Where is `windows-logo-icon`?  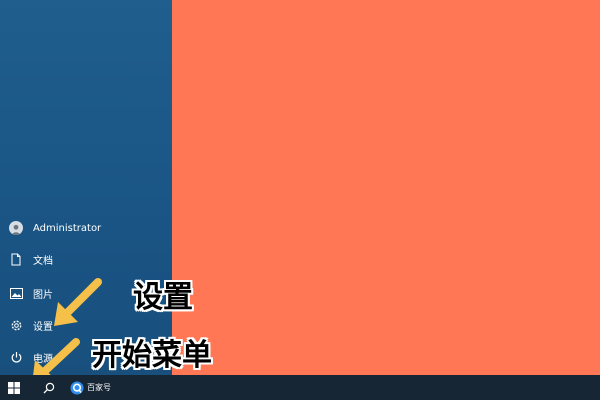
windows-logo-icon is located at coordinates (14, 387).